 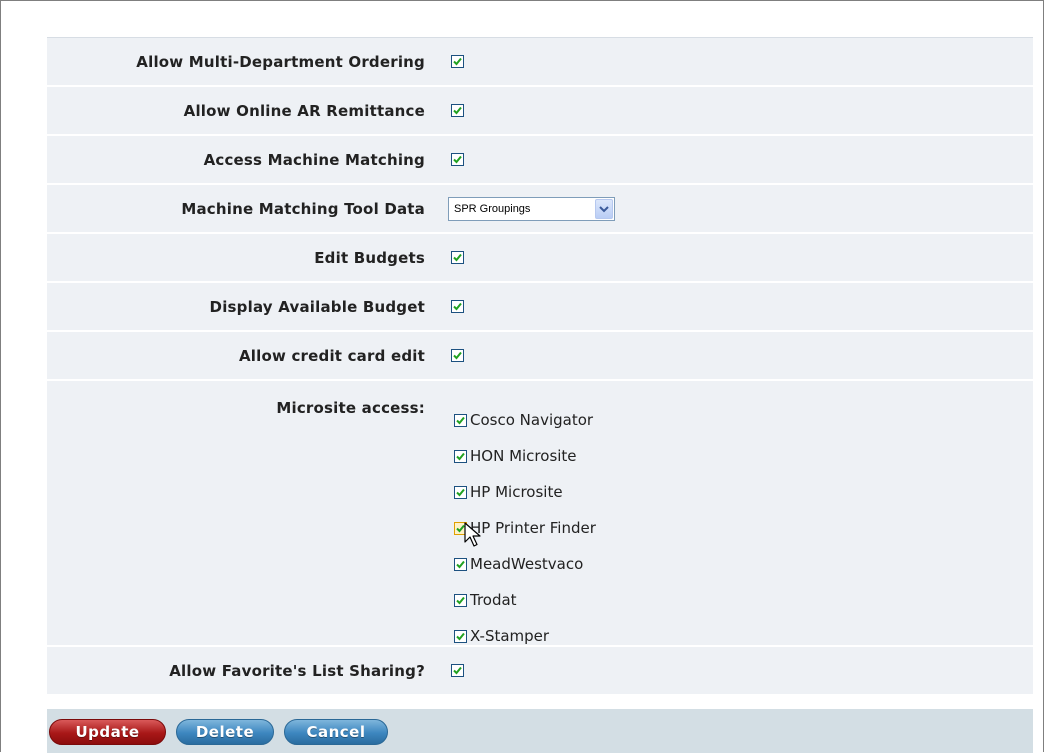 I want to click on microsite-label: Cosco Navigator, so click(x=531, y=420).